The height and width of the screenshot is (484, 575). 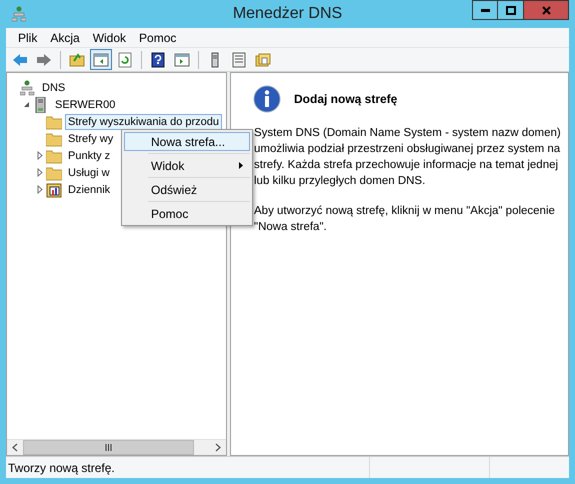 What do you see at coordinates (28, 88) in the screenshot?
I see `dns-icon` at bounding box center [28, 88].